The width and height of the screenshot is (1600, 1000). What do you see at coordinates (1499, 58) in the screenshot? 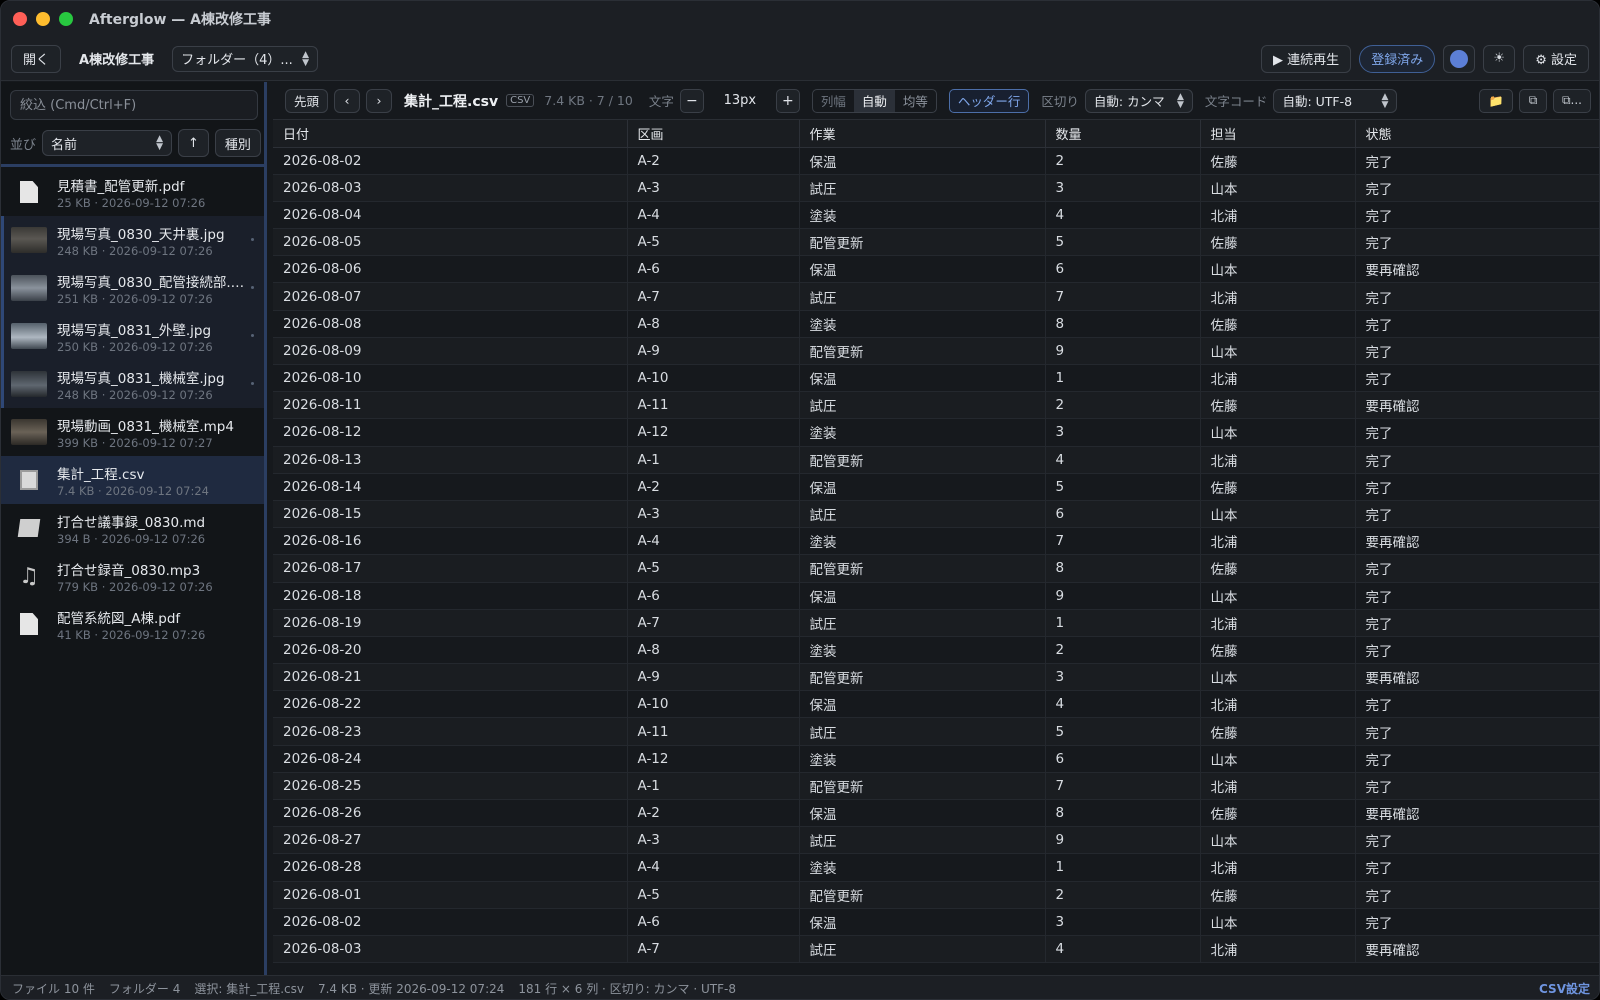
I see `theme-toggle-button: ☀` at bounding box center [1499, 58].